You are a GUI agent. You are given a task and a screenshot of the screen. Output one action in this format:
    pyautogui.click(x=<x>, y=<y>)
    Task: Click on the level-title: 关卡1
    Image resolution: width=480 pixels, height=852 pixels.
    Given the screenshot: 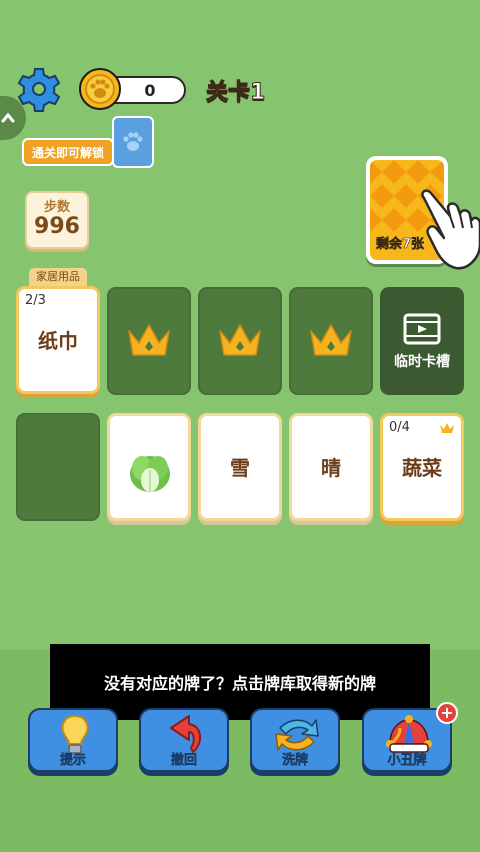 What is the action you would take?
    pyautogui.click(x=235, y=93)
    